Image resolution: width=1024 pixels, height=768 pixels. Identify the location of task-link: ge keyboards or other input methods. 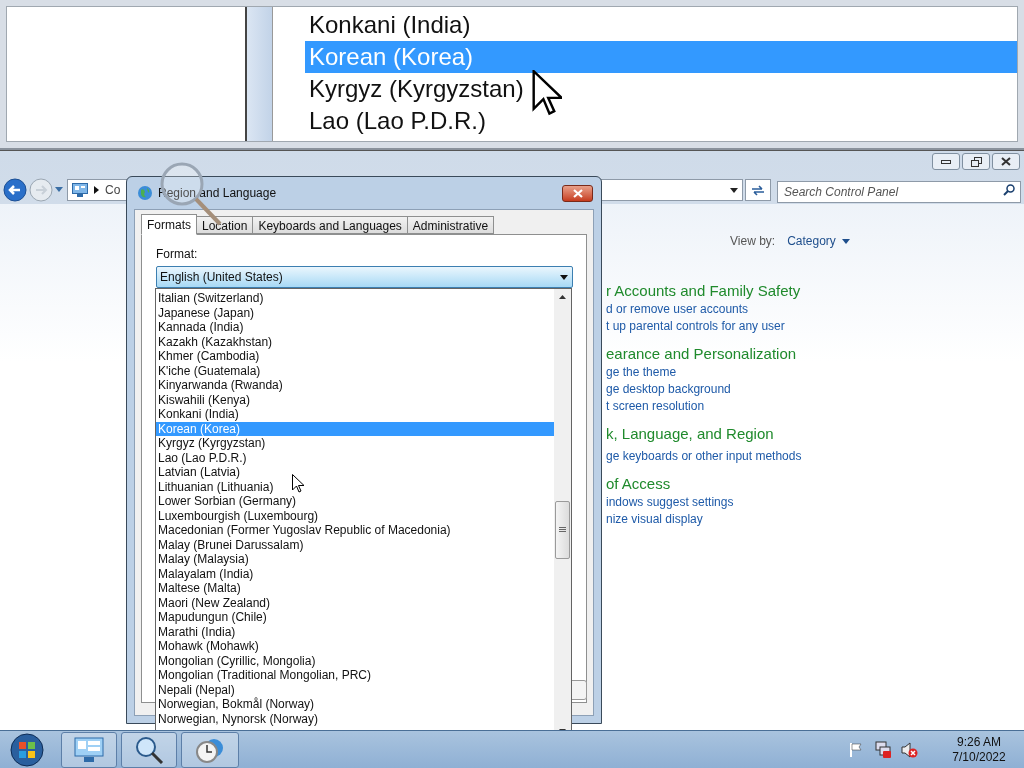
(704, 456).